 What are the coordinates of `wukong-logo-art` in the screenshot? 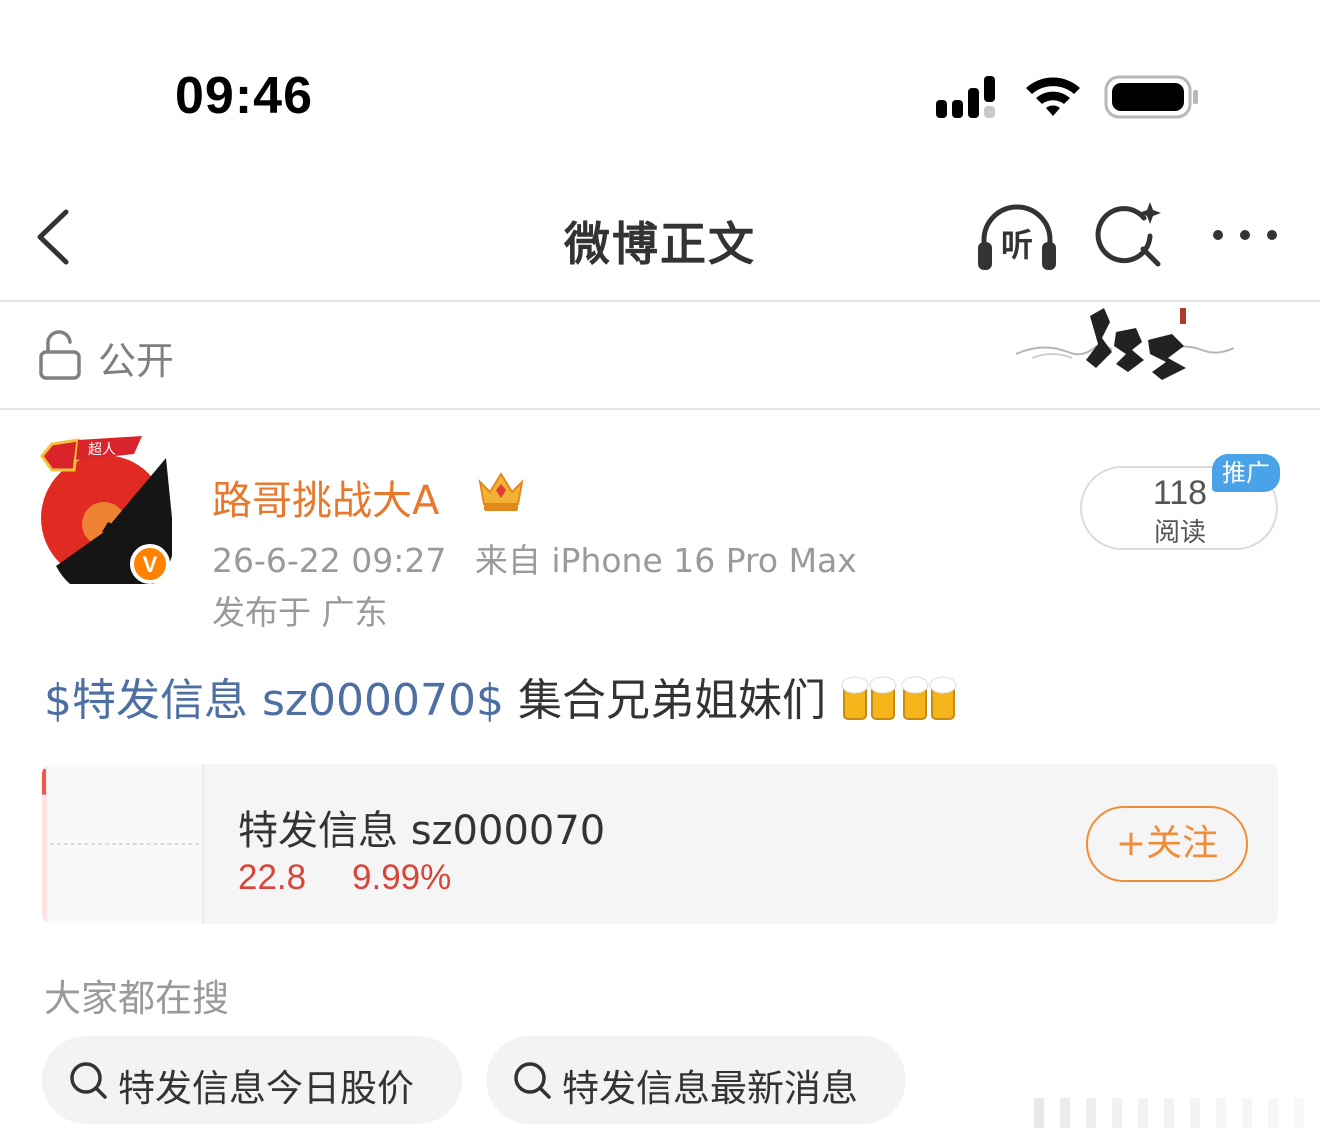 It's located at (1125, 344).